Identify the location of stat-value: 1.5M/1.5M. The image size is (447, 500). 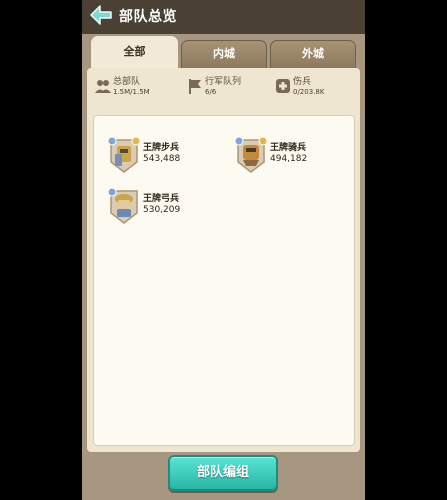
(131, 92).